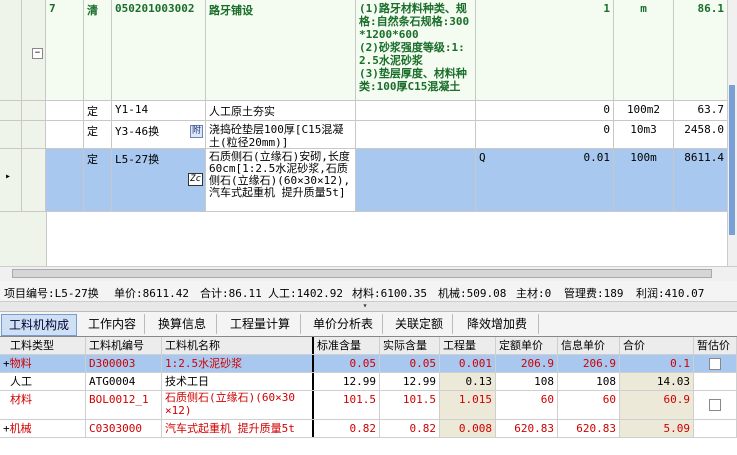 The width and height of the screenshot is (737, 455). I want to click on row-price: 2458.0, so click(704, 129).